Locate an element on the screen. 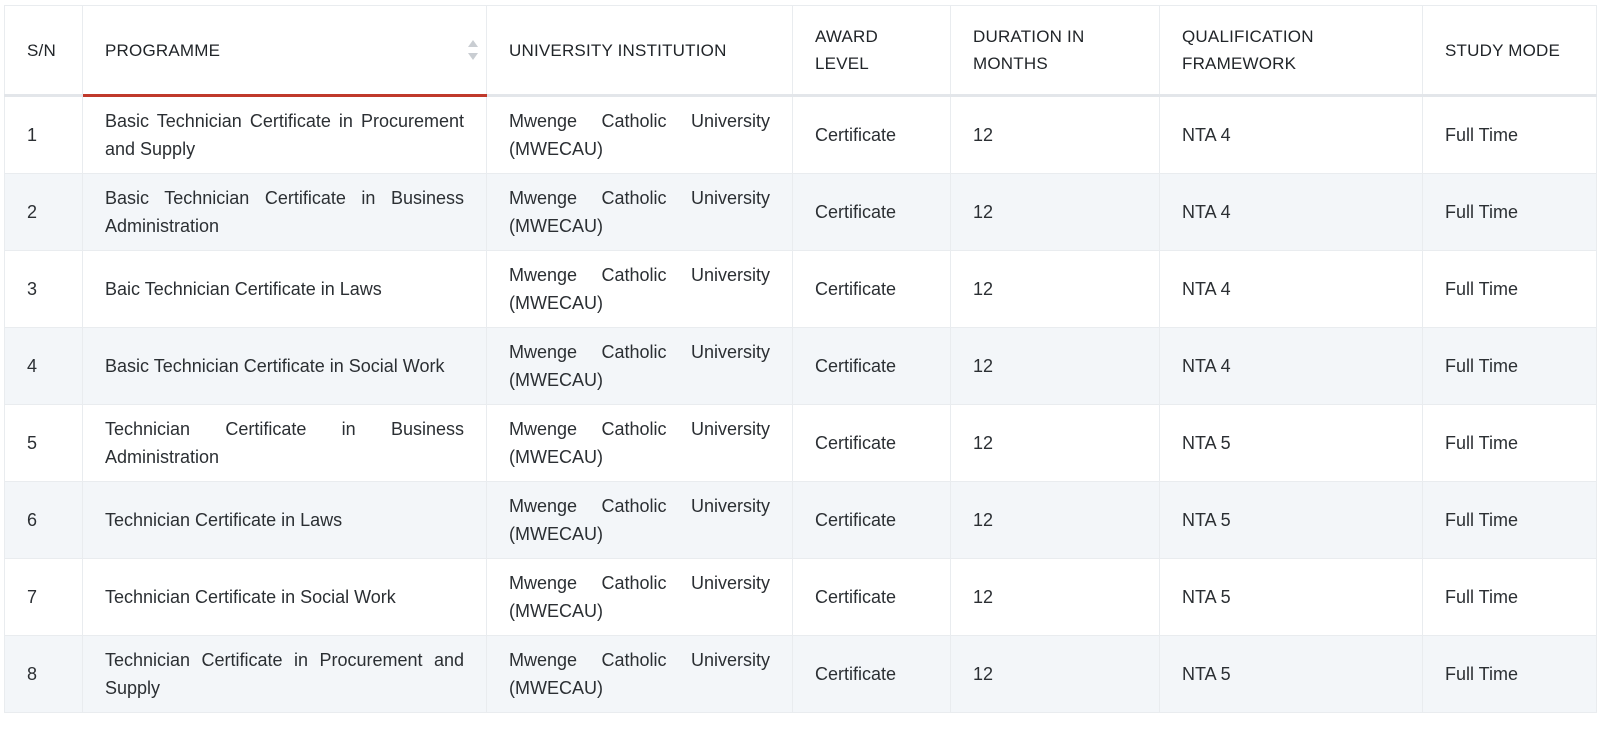  cell-programme: Technician Certificate in Laws is located at coordinates (284, 520).